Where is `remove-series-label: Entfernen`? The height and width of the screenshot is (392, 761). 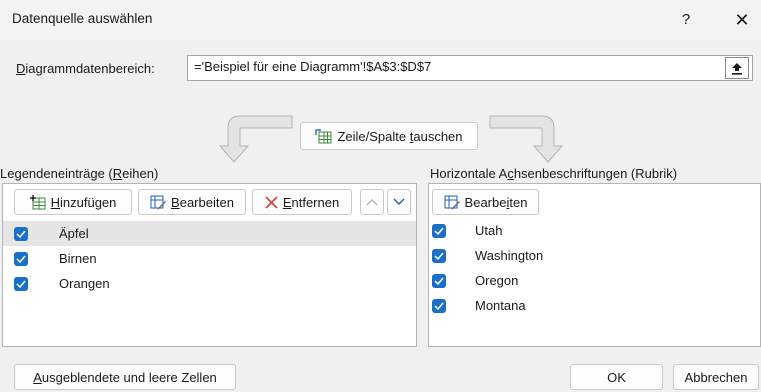 remove-series-label: Entfernen is located at coordinates (311, 202).